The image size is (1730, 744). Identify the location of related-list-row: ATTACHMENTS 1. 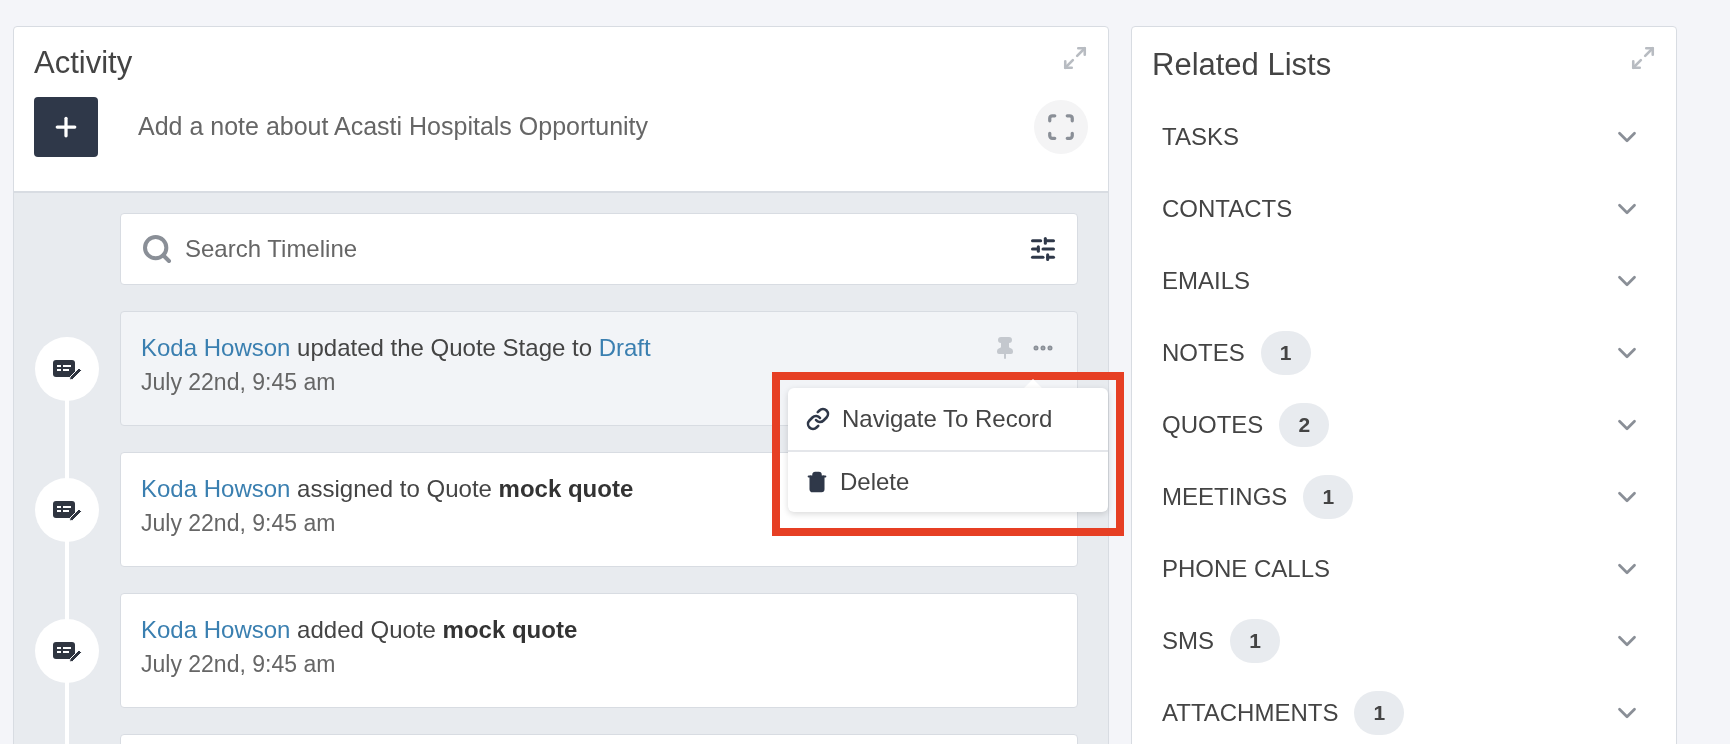
(1404, 710).